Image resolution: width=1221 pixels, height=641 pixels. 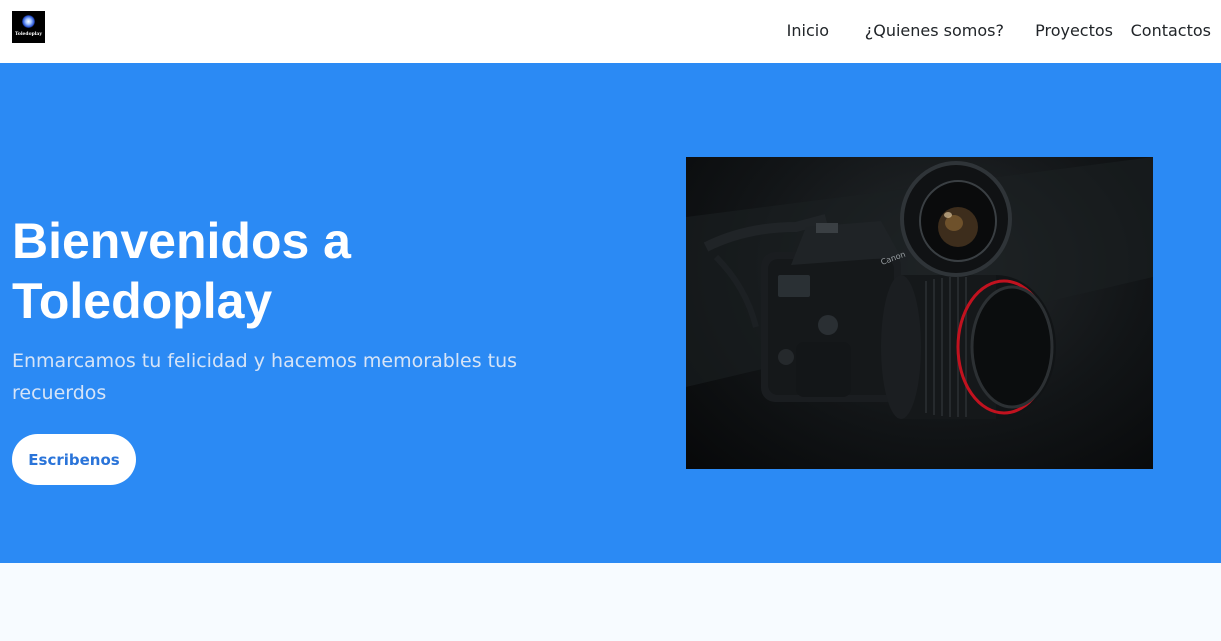 I want to click on brand-logo: Toledoplay, so click(x=28, y=27).